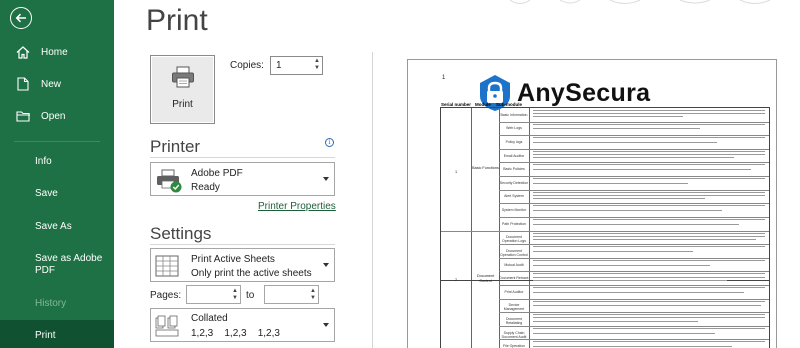 The height and width of the screenshot is (348, 800). I want to click on nav-item-print: Print, so click(57, 334).